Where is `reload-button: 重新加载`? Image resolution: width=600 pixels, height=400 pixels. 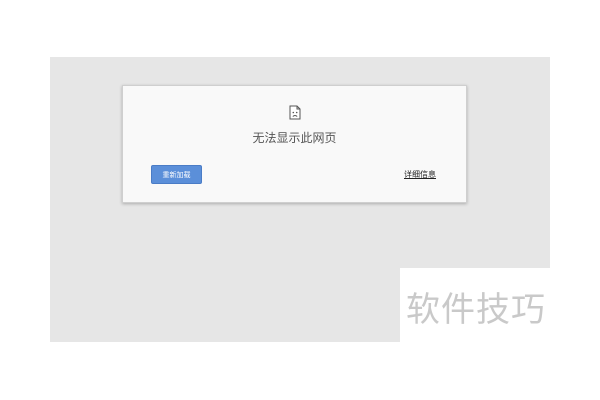
reload-button: 重新加载 is located at coordinates (176, 174).